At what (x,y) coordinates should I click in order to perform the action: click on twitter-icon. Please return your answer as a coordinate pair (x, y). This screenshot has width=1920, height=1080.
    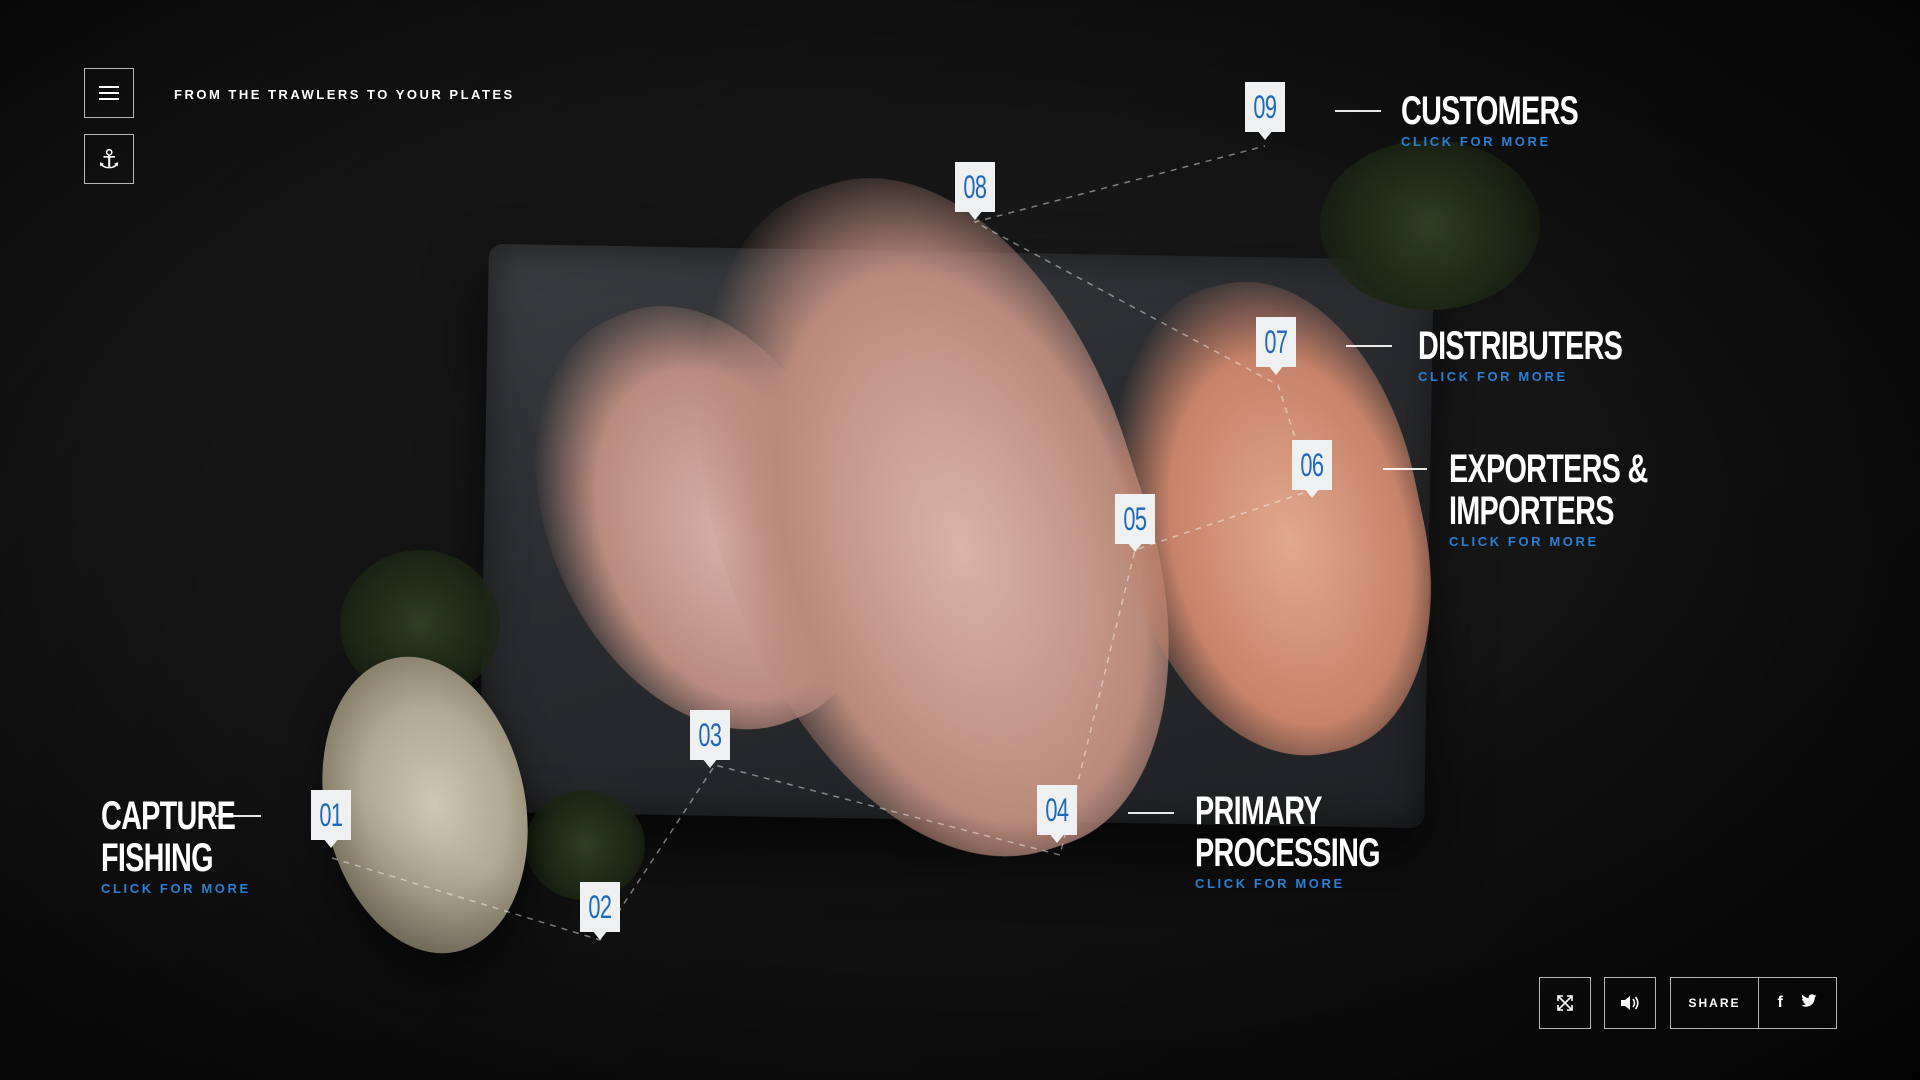
    Looking at the image, I should click on (1809, 1003).